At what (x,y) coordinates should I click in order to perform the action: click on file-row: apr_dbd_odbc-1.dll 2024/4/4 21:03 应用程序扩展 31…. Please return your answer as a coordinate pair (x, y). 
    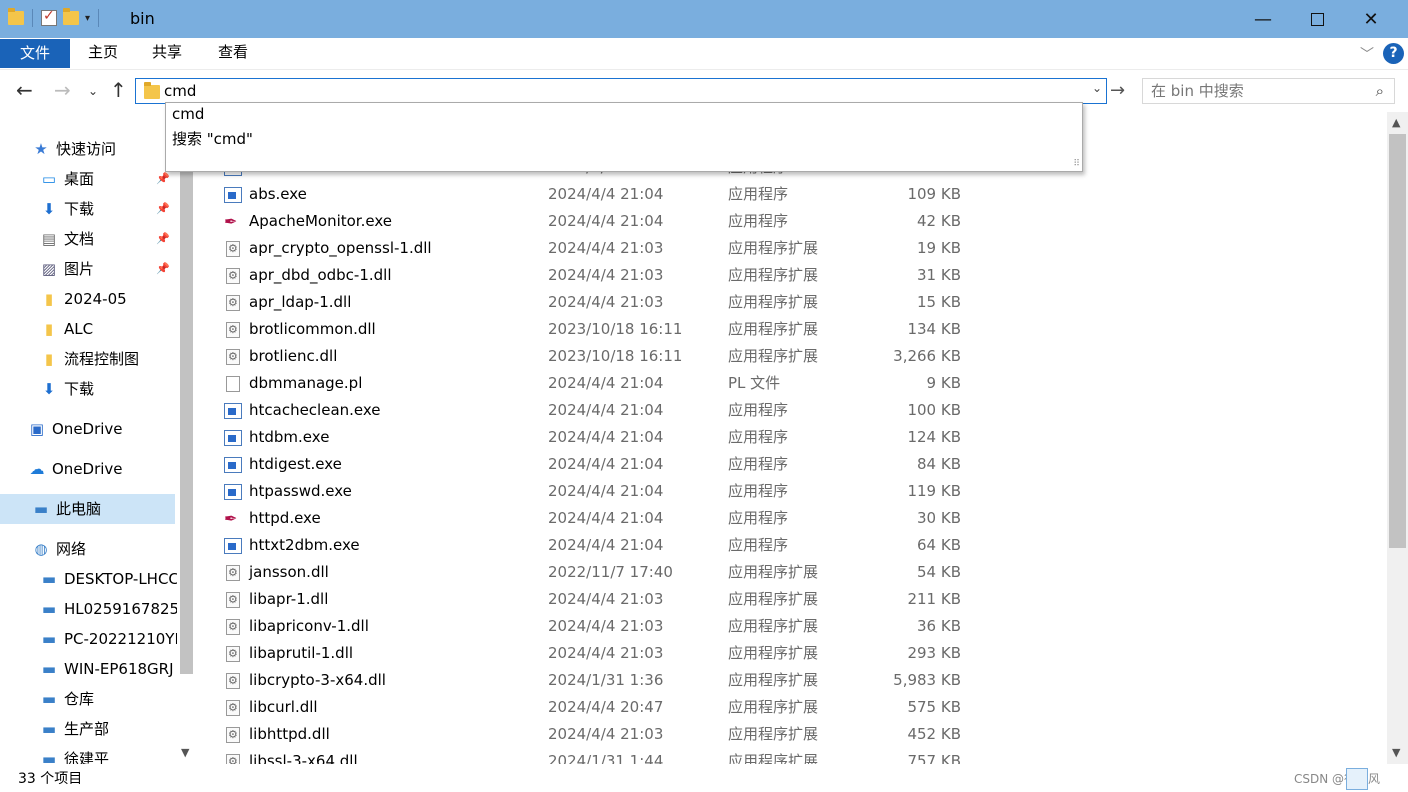
    Looking at the image, I should click on (596, 275).